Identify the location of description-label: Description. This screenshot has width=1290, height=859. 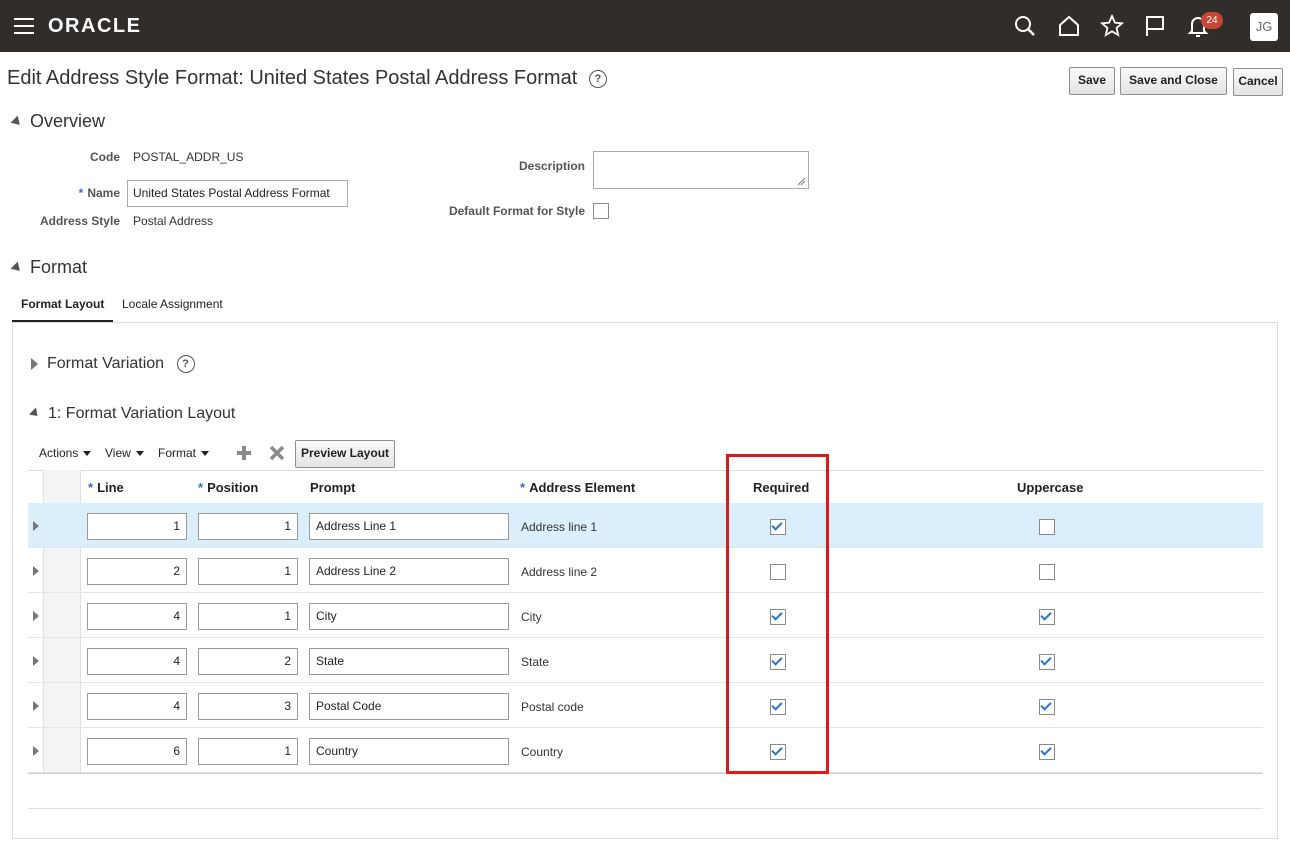
(551, 166).